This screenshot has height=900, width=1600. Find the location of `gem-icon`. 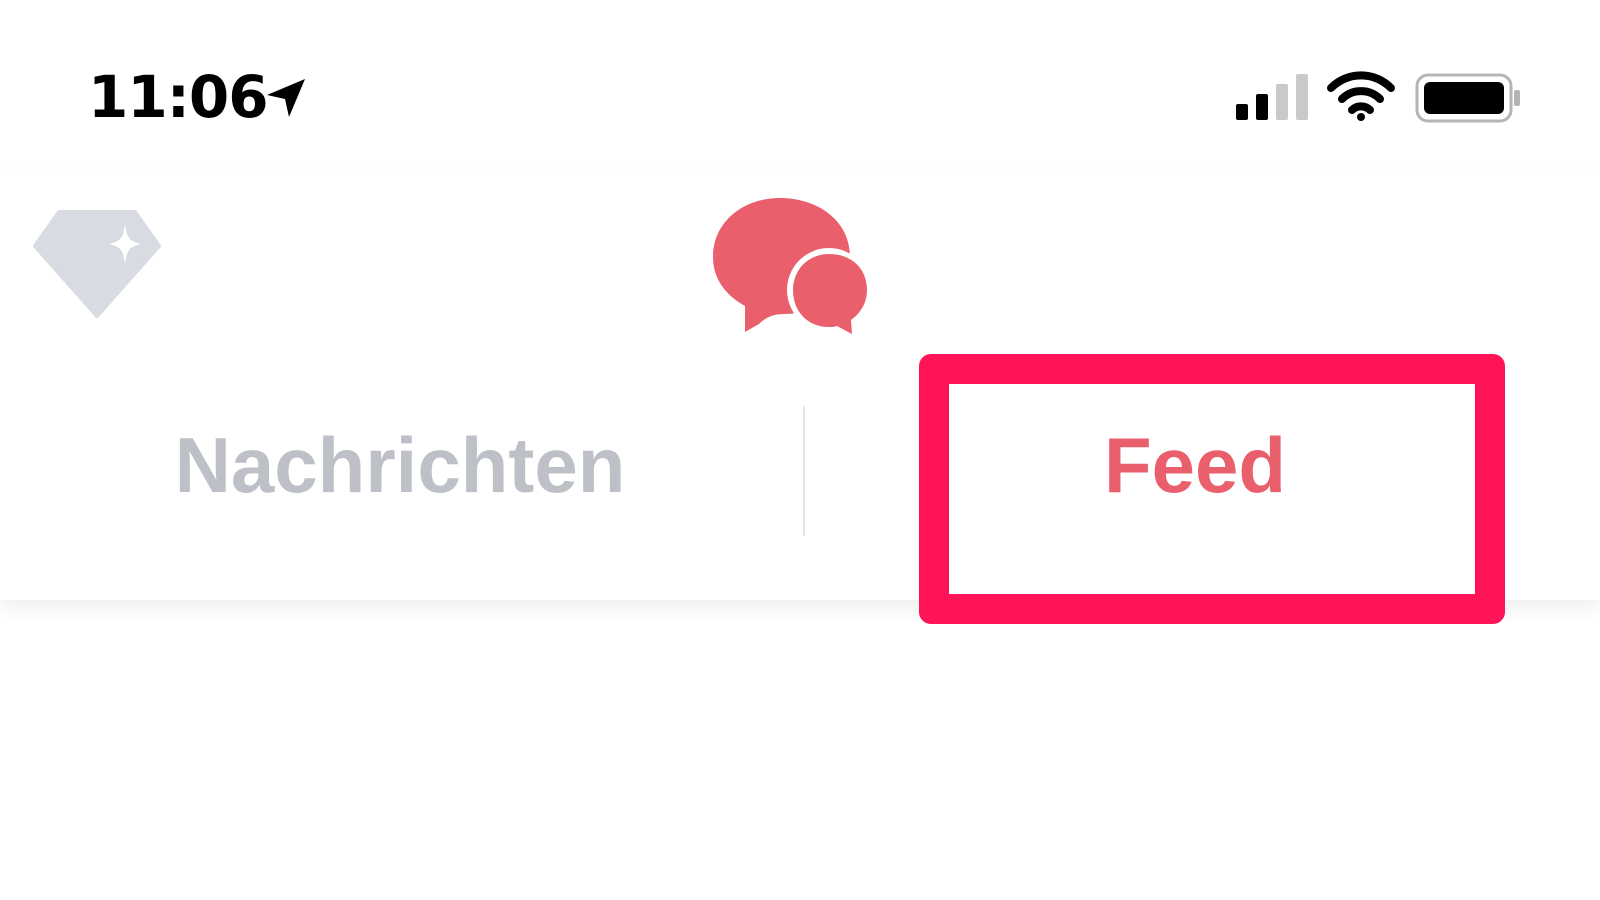

gem-icon is located at coordinates (97, 264).